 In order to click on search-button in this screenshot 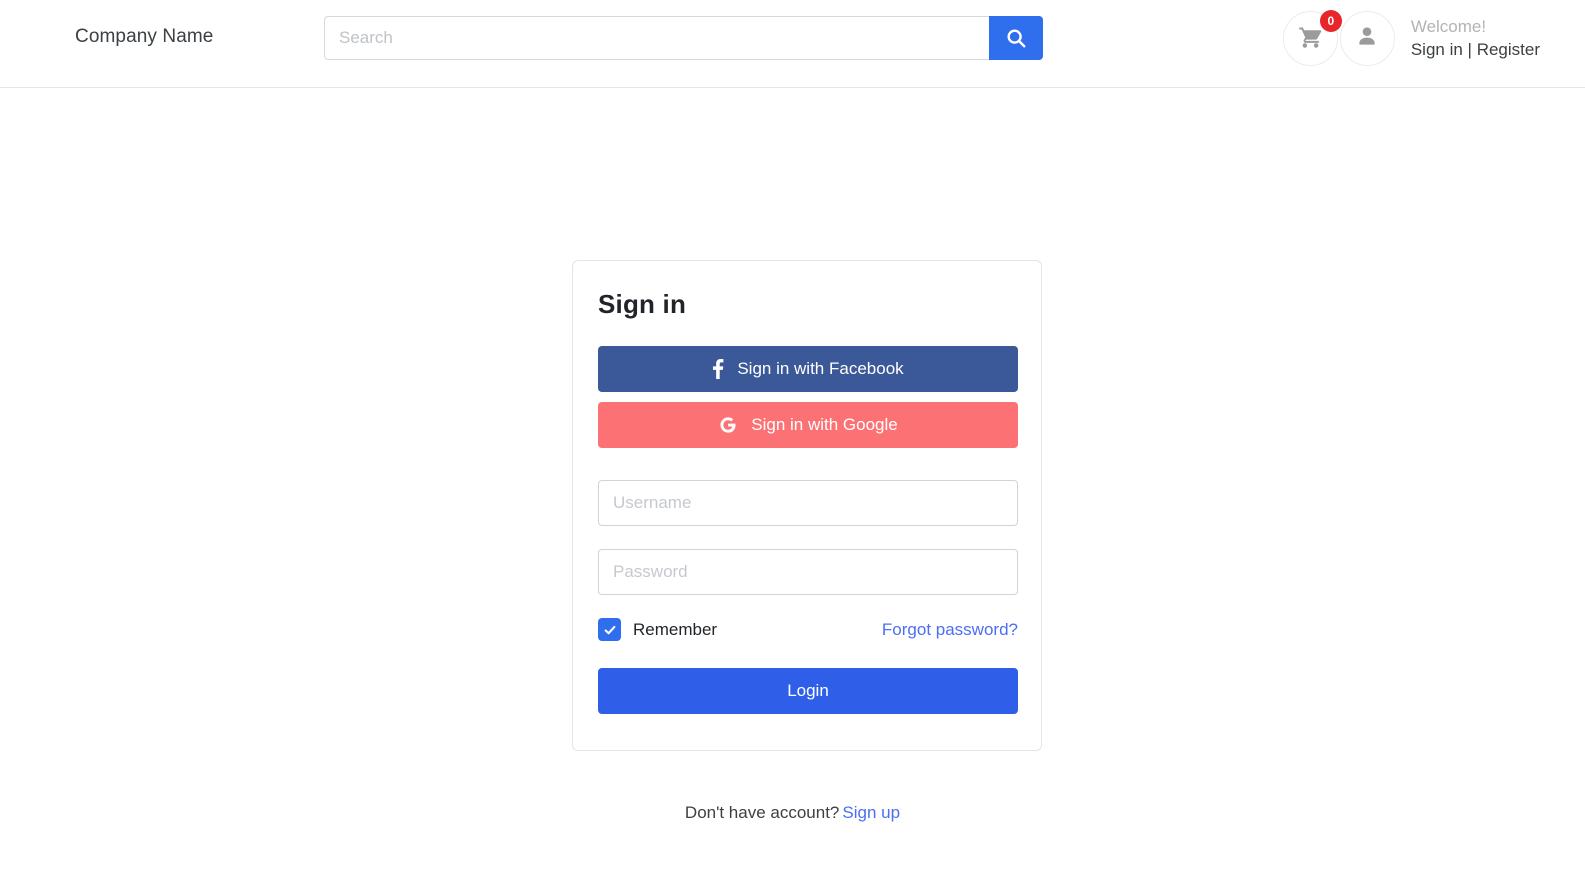, I will do `click(1016, 38)`.